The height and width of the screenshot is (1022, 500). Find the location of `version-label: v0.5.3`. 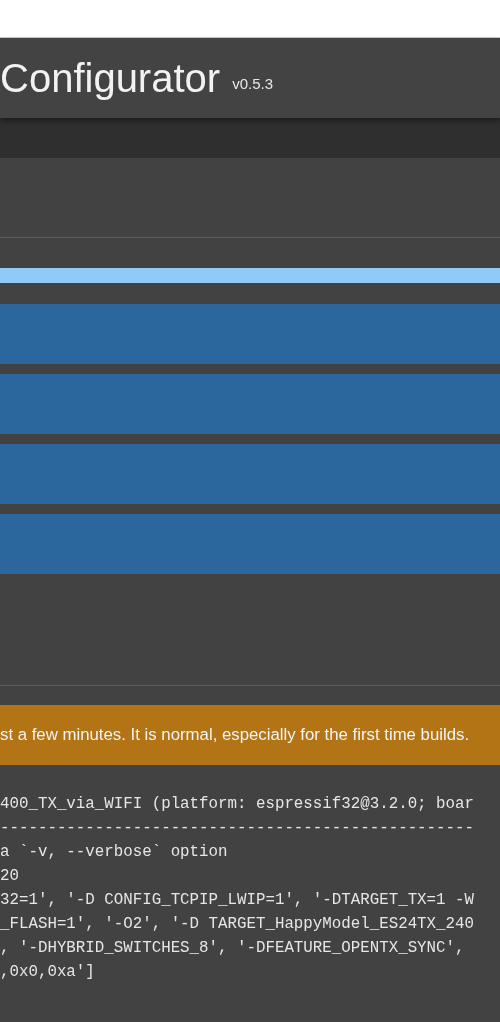

version-label: v0.5.3 is located at coordinates (252, 83).